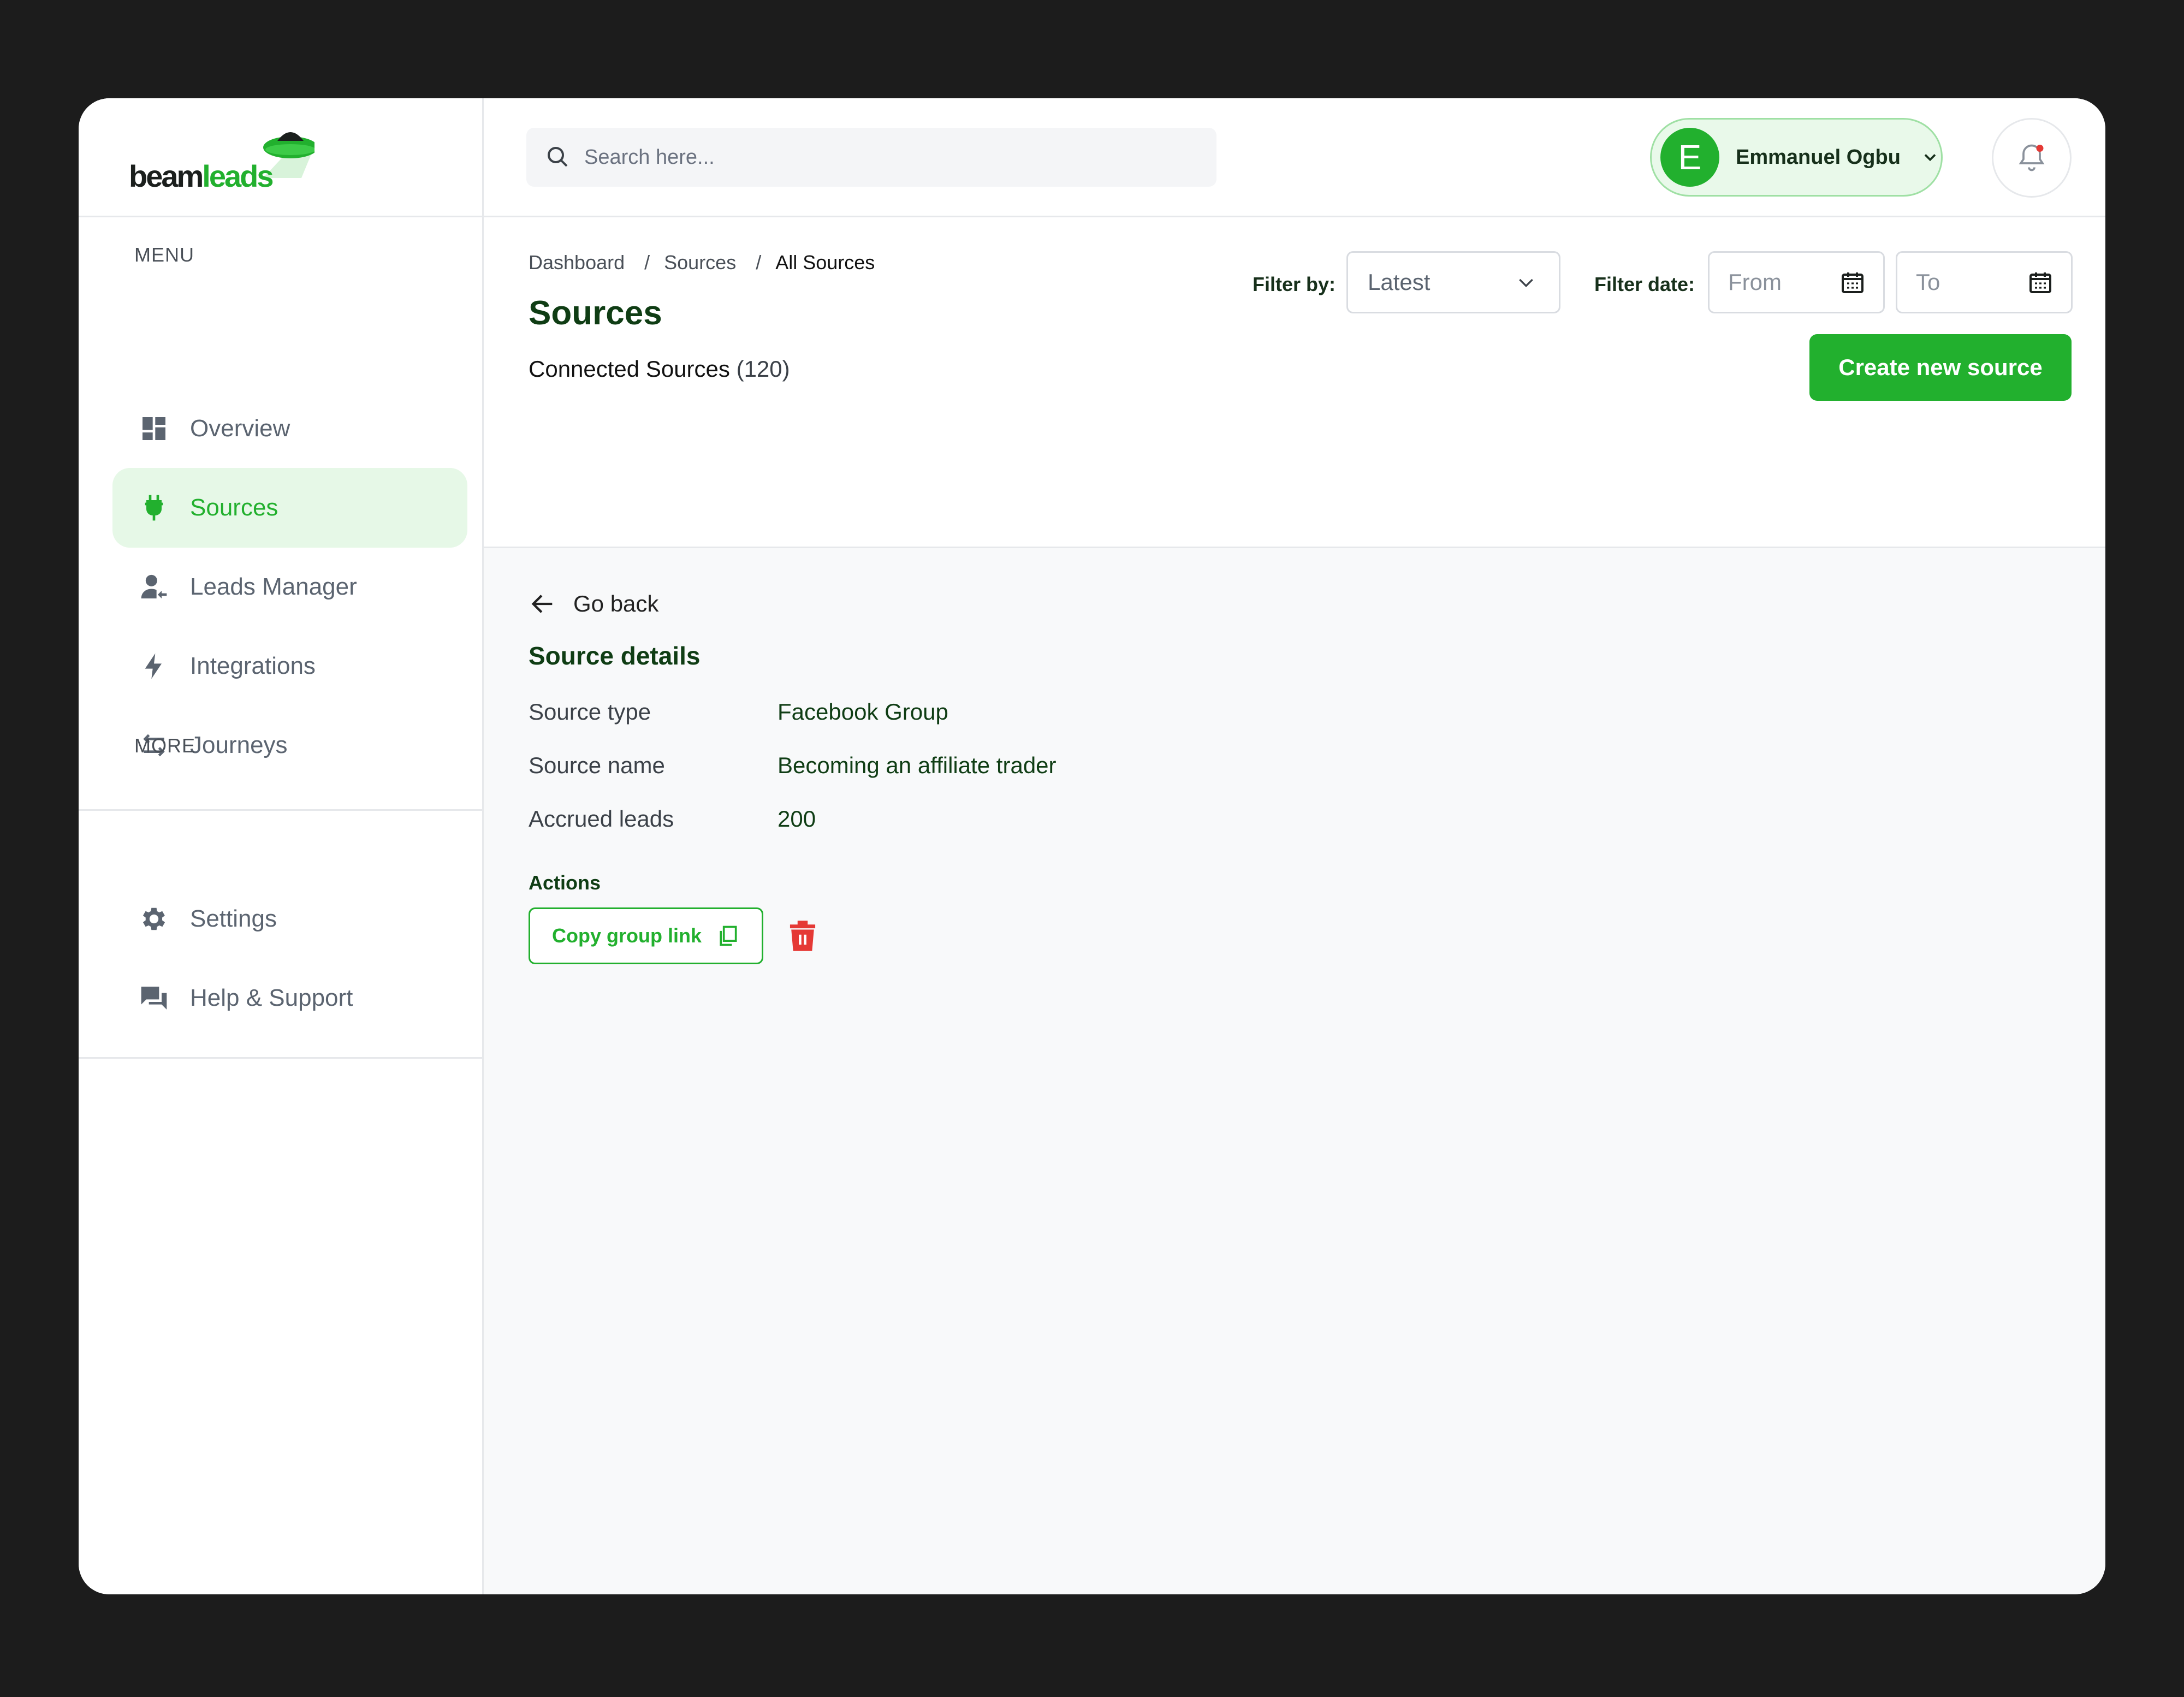 The width and height of the screenshot is (2184, 1697). Describe the element at coordinates (729, 936) in the screenshot. I see `copy-icon` at that location.